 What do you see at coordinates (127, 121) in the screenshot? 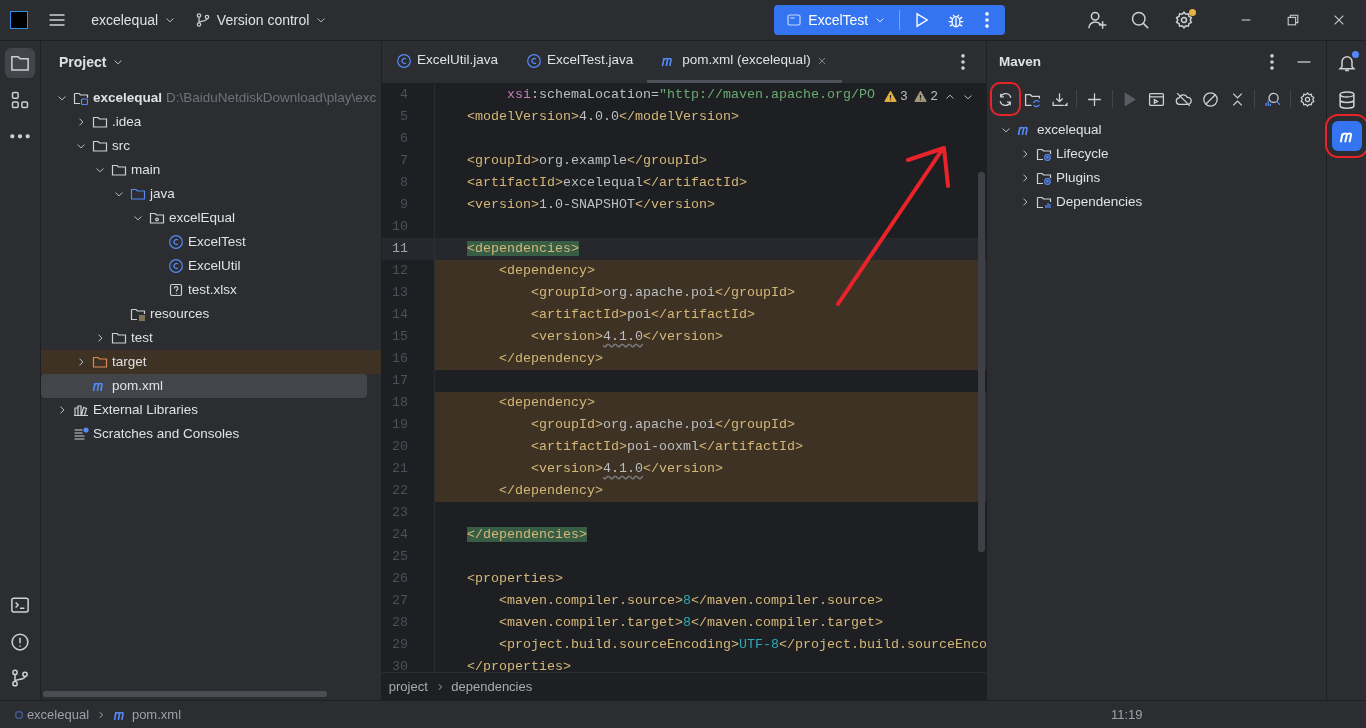
I see `tree-item-label: .idea` at bounding box center [127, 121].